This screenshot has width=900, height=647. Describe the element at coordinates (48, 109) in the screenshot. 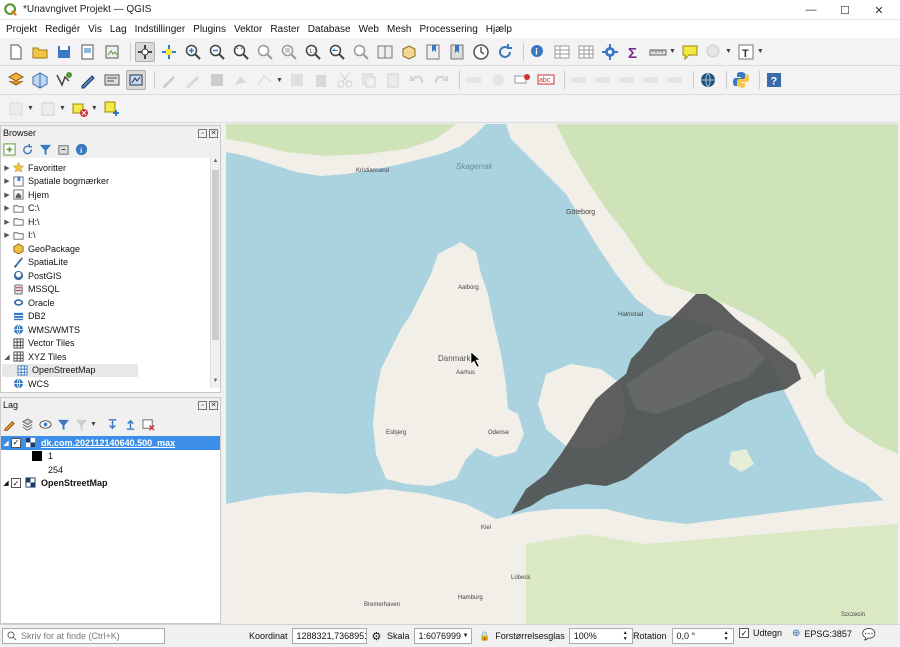

I see `select-by-value-icon` at that location.